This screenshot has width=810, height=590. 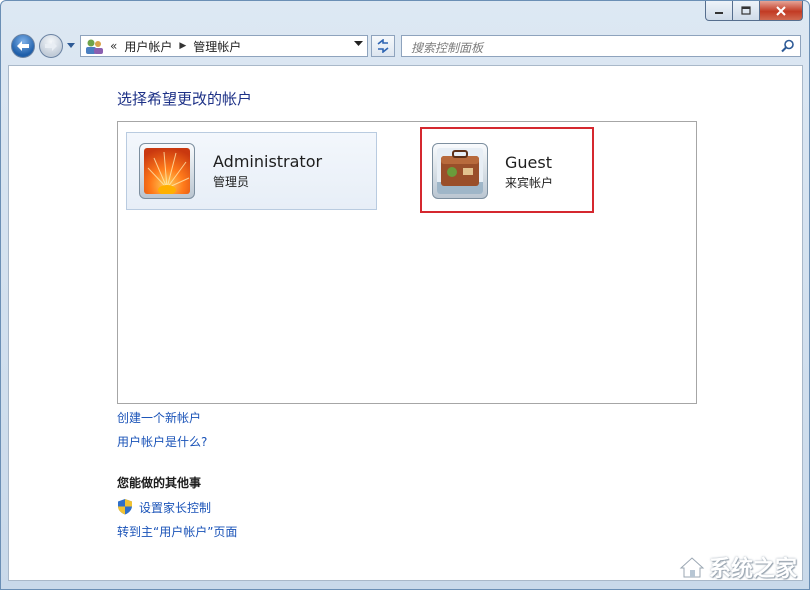 What do you see at coordinates (217, 46) in the screenshot?
I see `breadcrumb-manage-accounts: 管理帐户` at bounding box center [217, 46].